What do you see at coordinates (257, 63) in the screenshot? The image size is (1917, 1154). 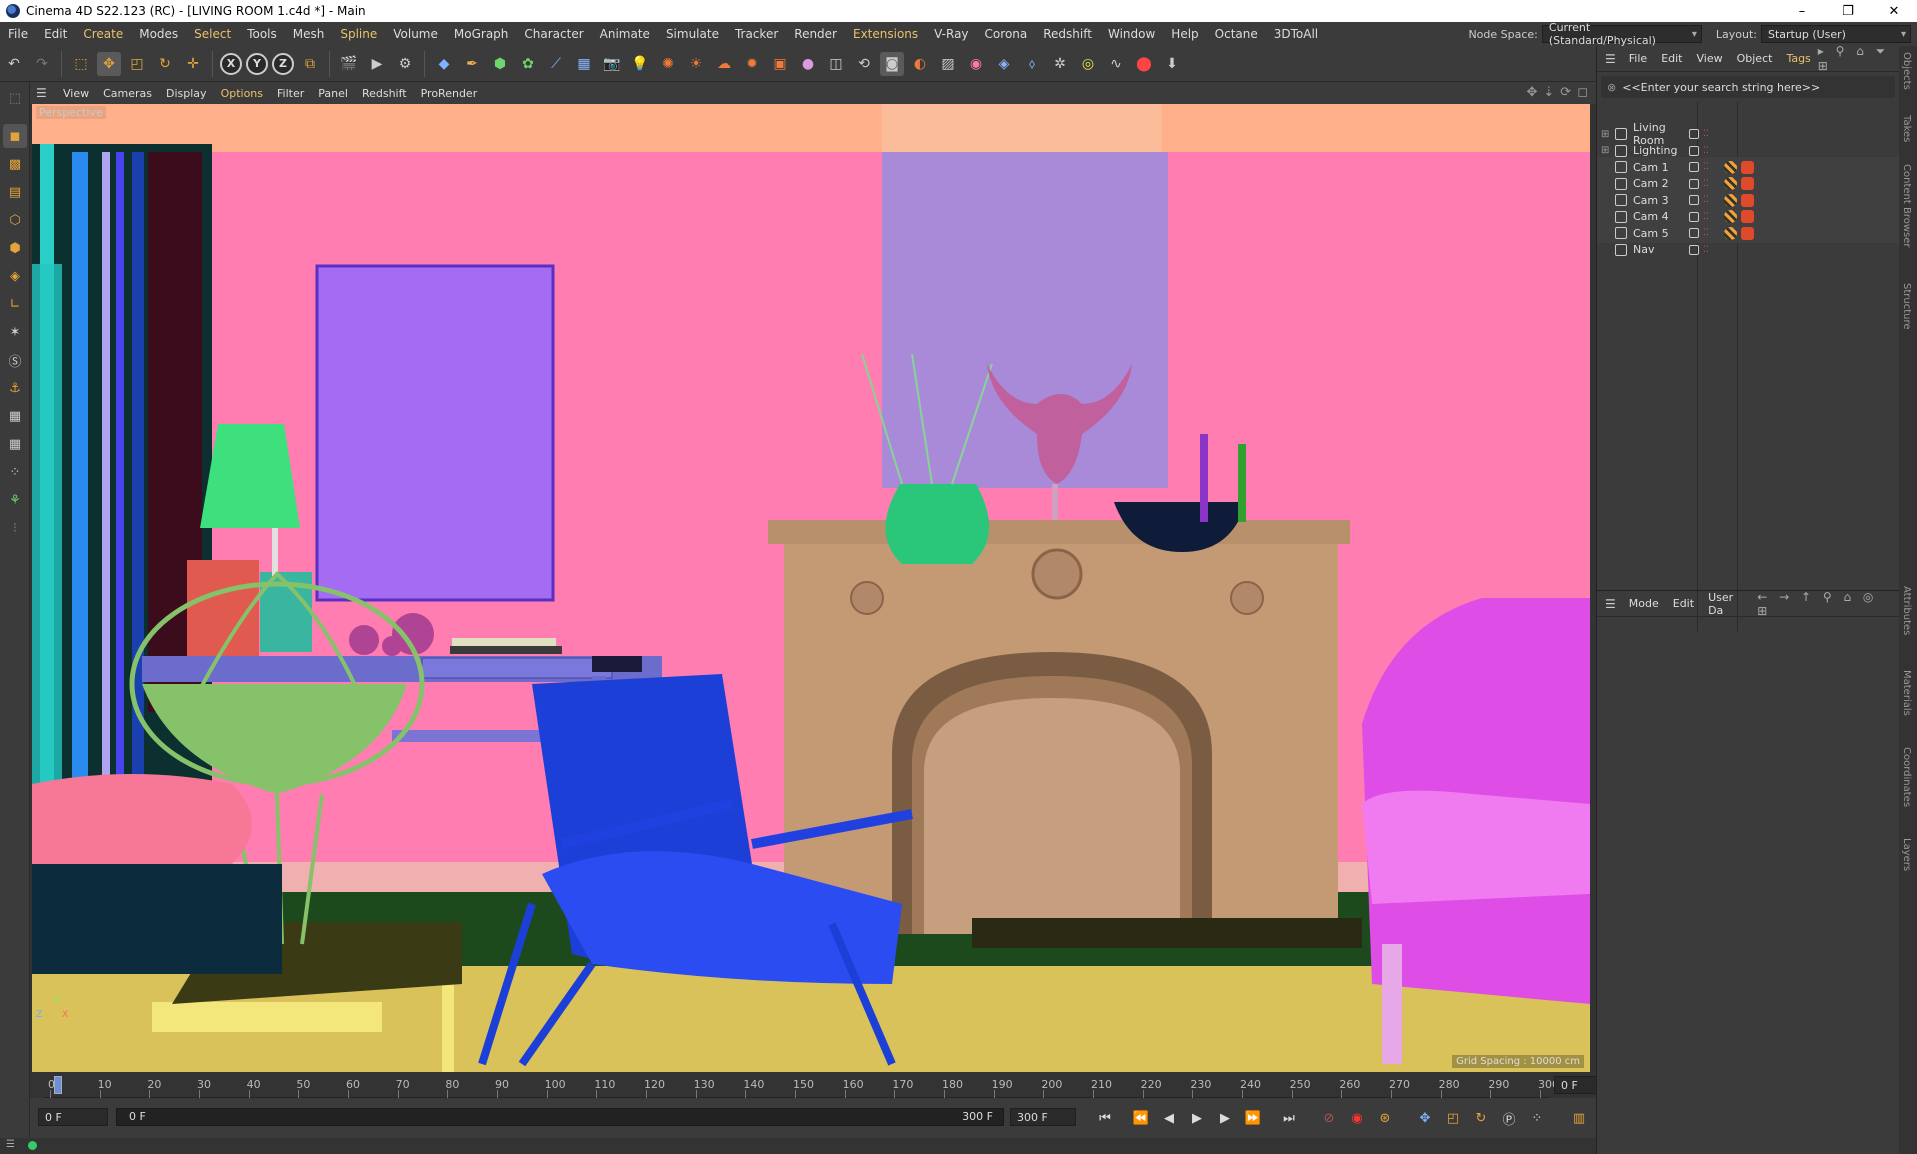 I see `y-axis-lock-icon: Y` at bounding box center [257, 63].